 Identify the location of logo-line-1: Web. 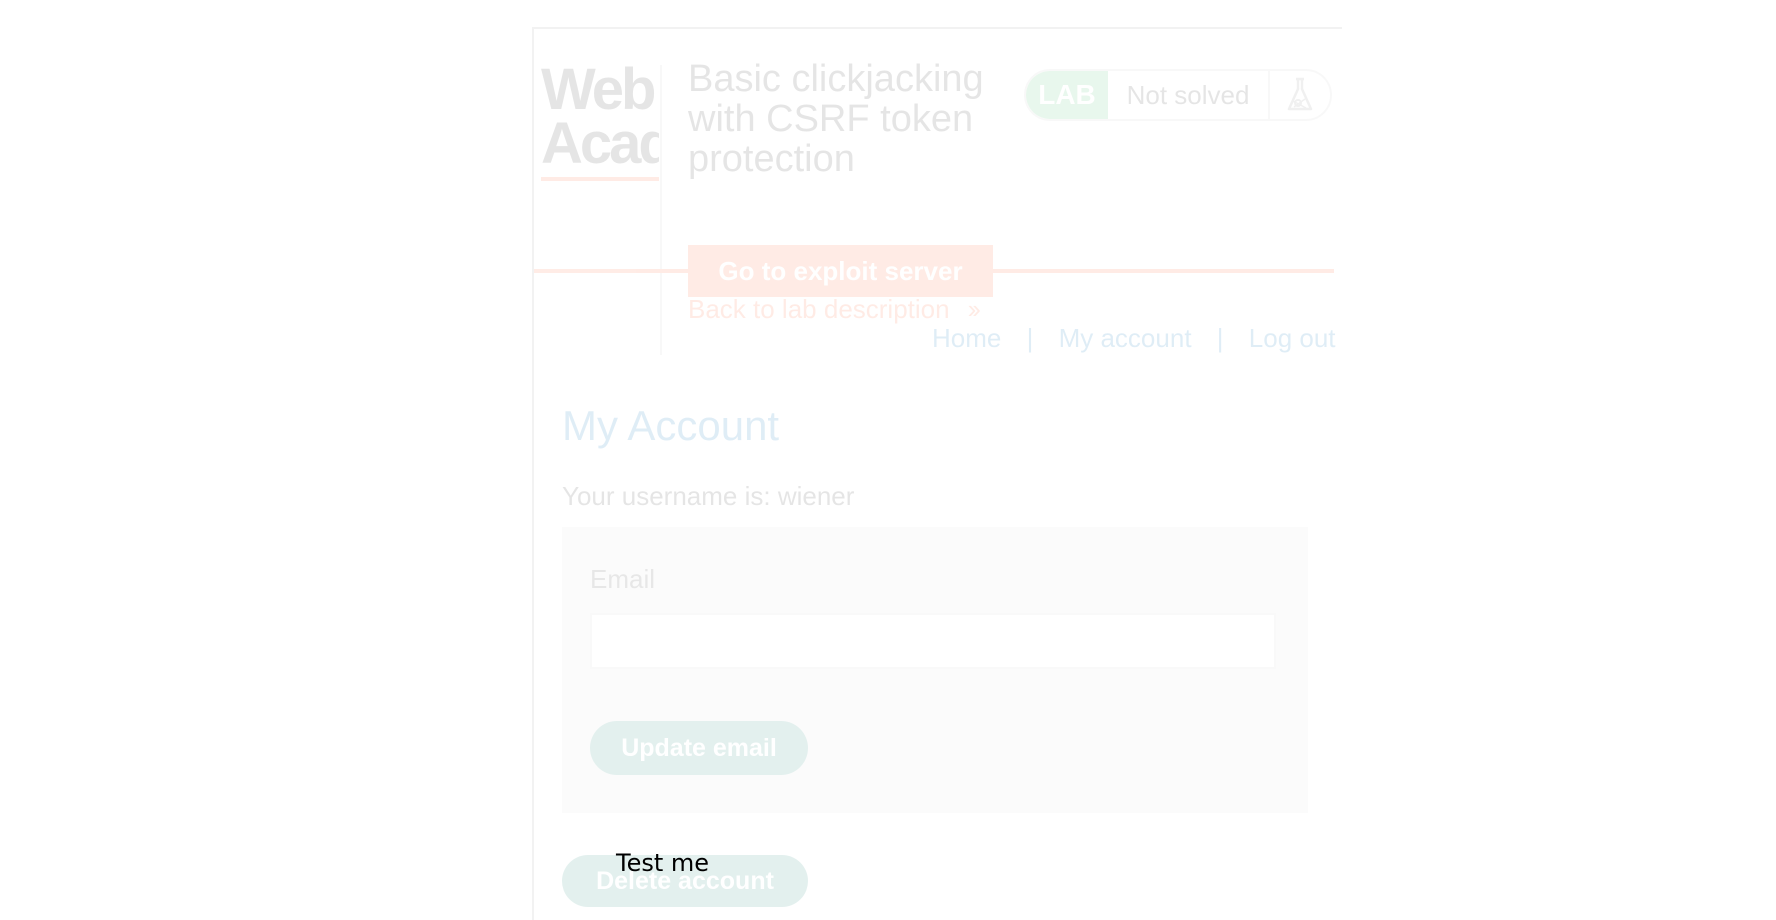
(598, 92).